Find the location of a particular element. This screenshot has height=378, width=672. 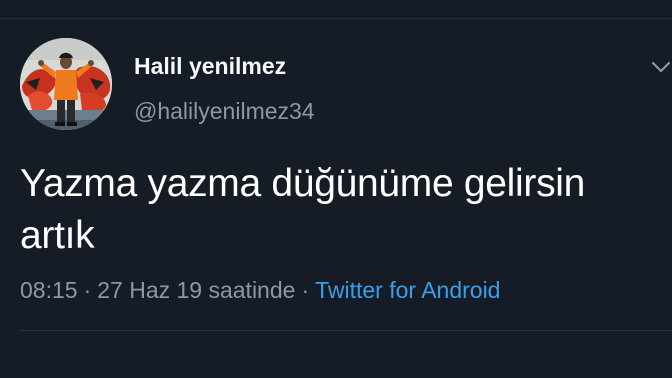

profile-photo is located at coordinates (66, 84).